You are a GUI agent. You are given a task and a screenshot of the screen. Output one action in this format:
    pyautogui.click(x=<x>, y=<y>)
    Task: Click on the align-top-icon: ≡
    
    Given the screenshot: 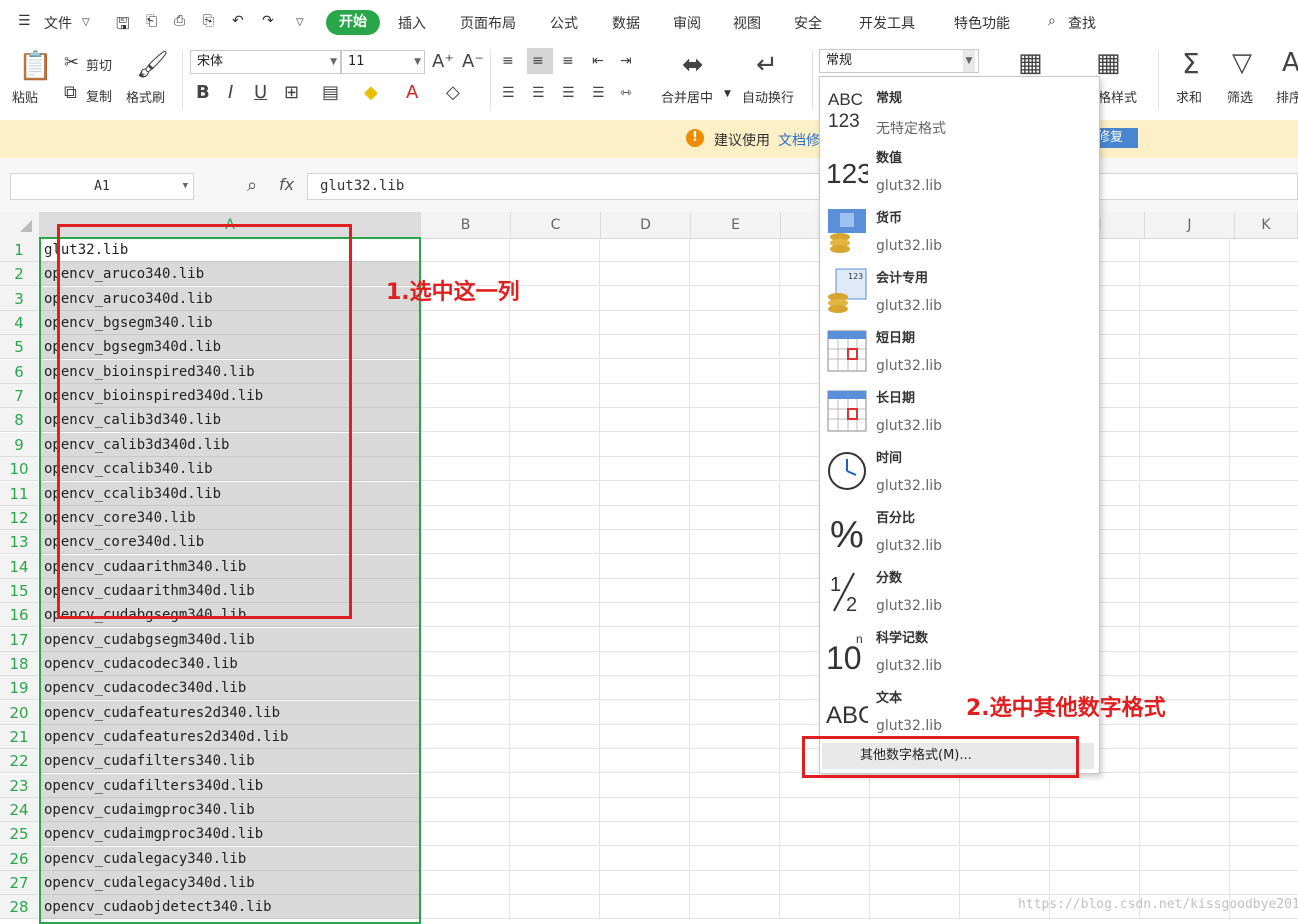 What is the action you would take?
    pyautogui.click(x=508, y=61)
    